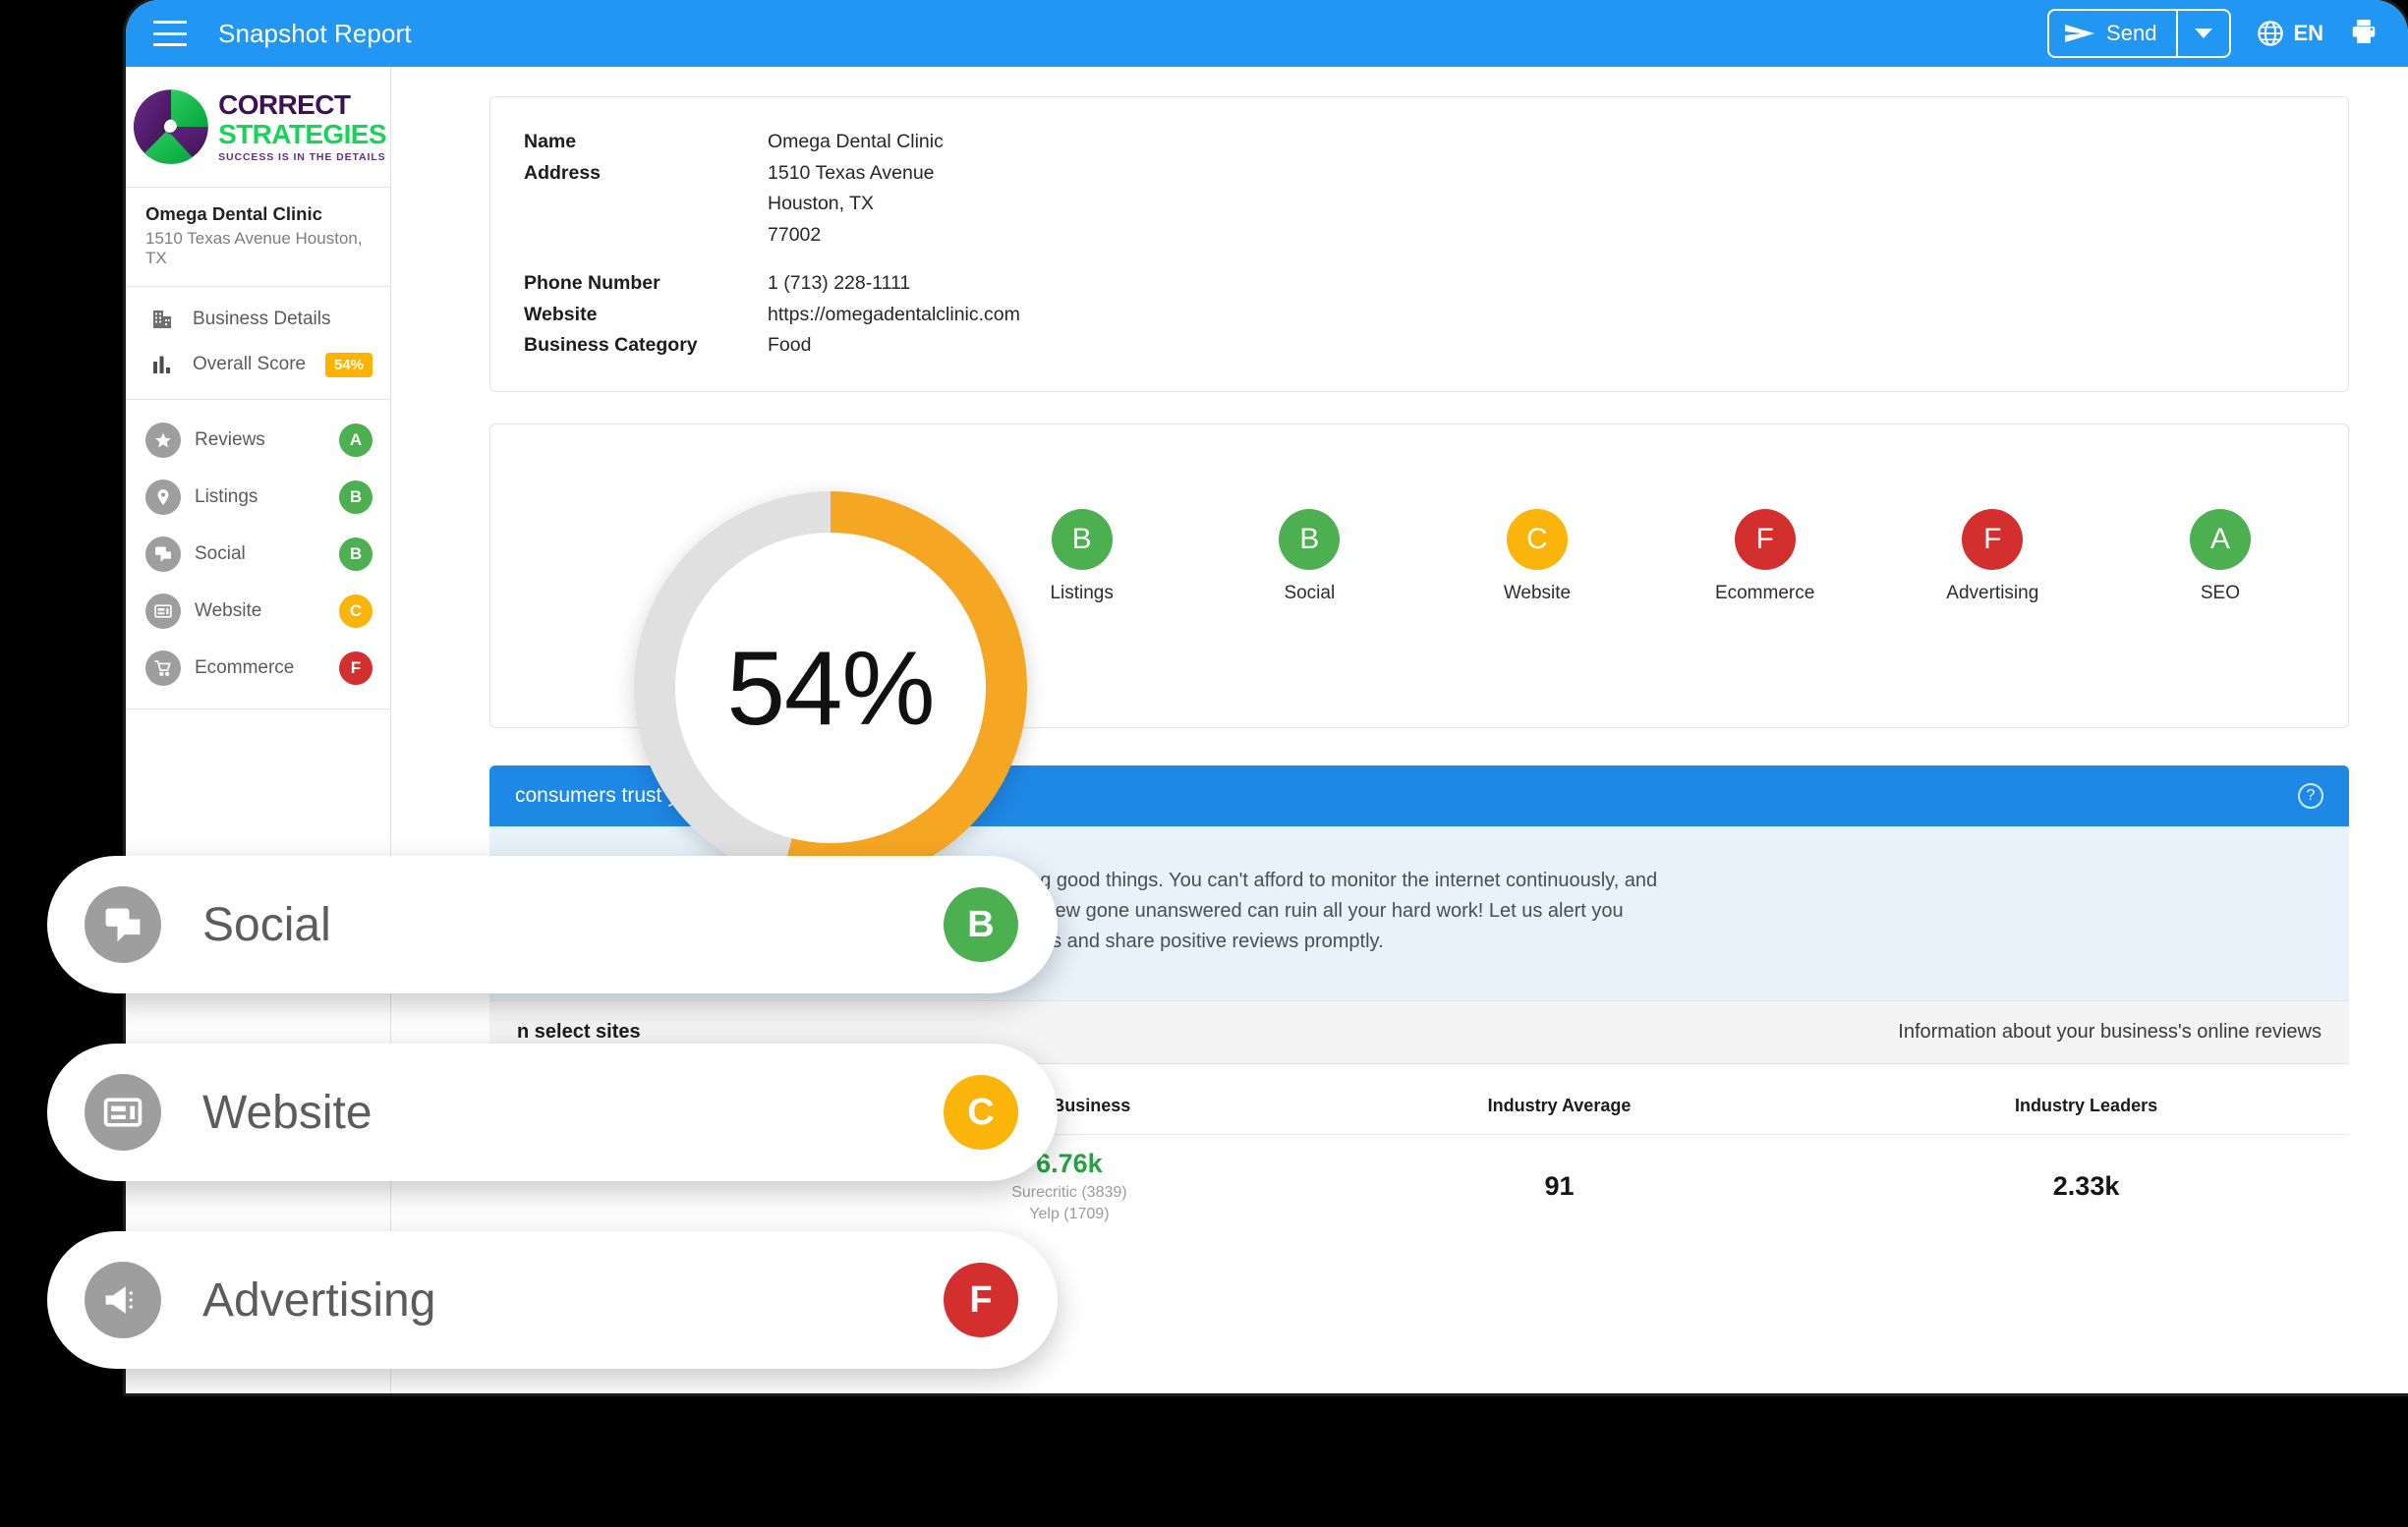 Image resolution: width=2408 pixels, height=1527 pixels. Describe the element at coordinates (1436, 316) in the screenshot. I see `info-row-website: Website https://omegadentalclinic.com` at that location.